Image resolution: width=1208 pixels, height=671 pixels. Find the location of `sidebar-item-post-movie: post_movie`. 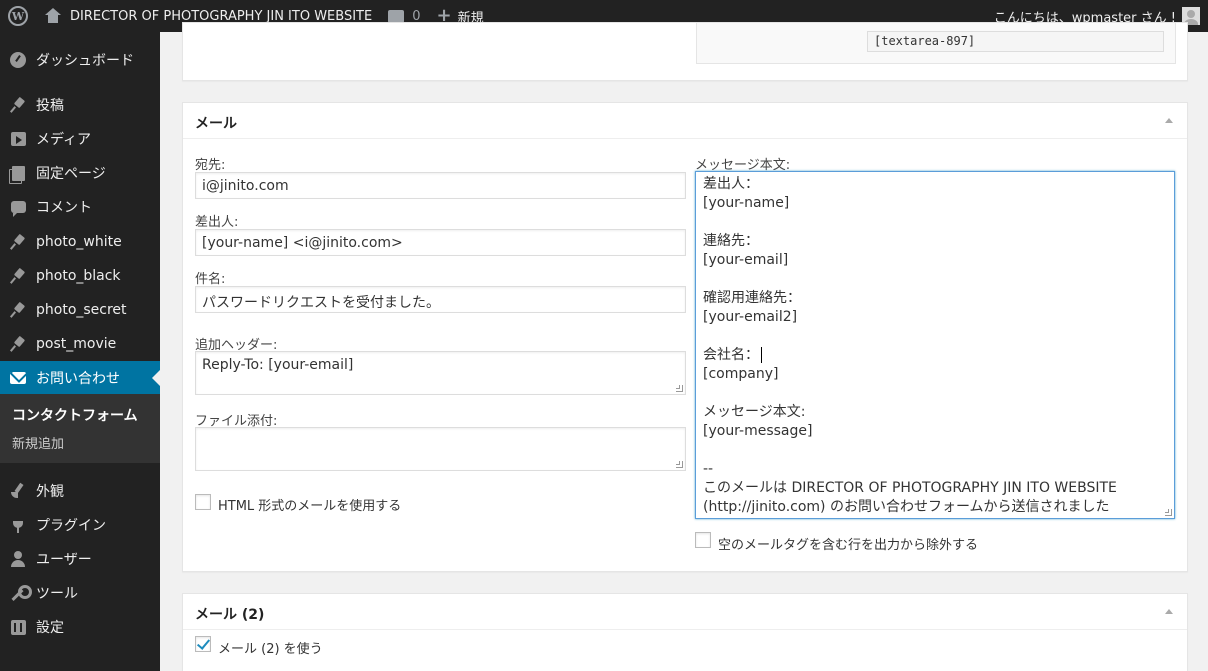

sidebar-item-post-movie: post_movie is located at coordinates (80, 344).